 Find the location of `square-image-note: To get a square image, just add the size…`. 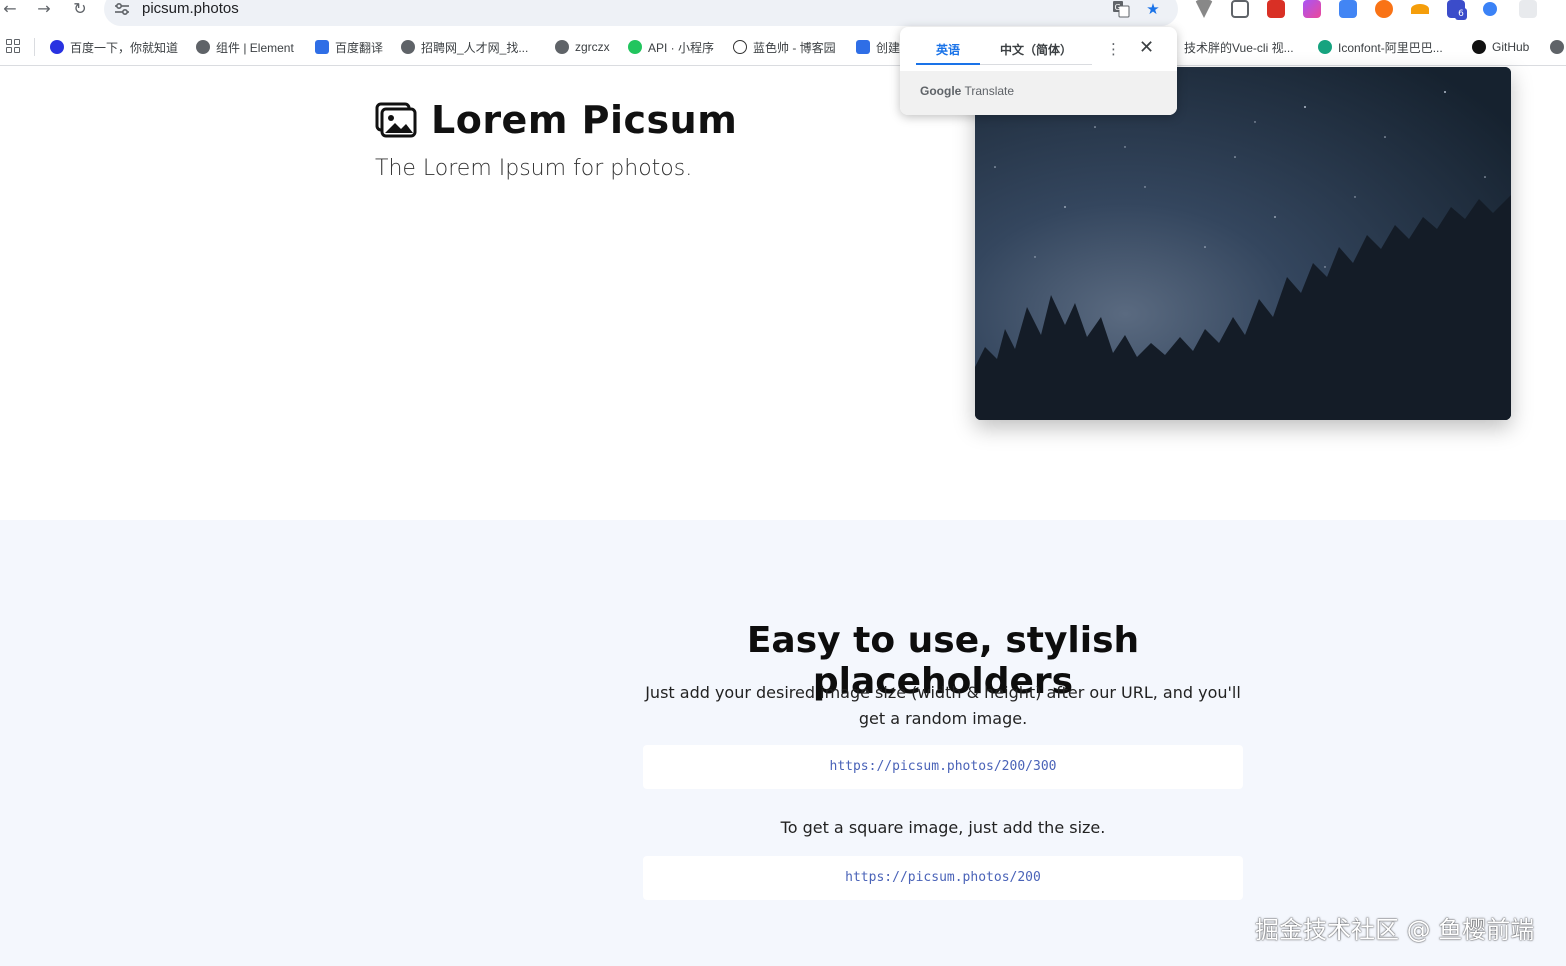

square-image-note: To get a square image, just add the size… is located at coordinates (943, 827).